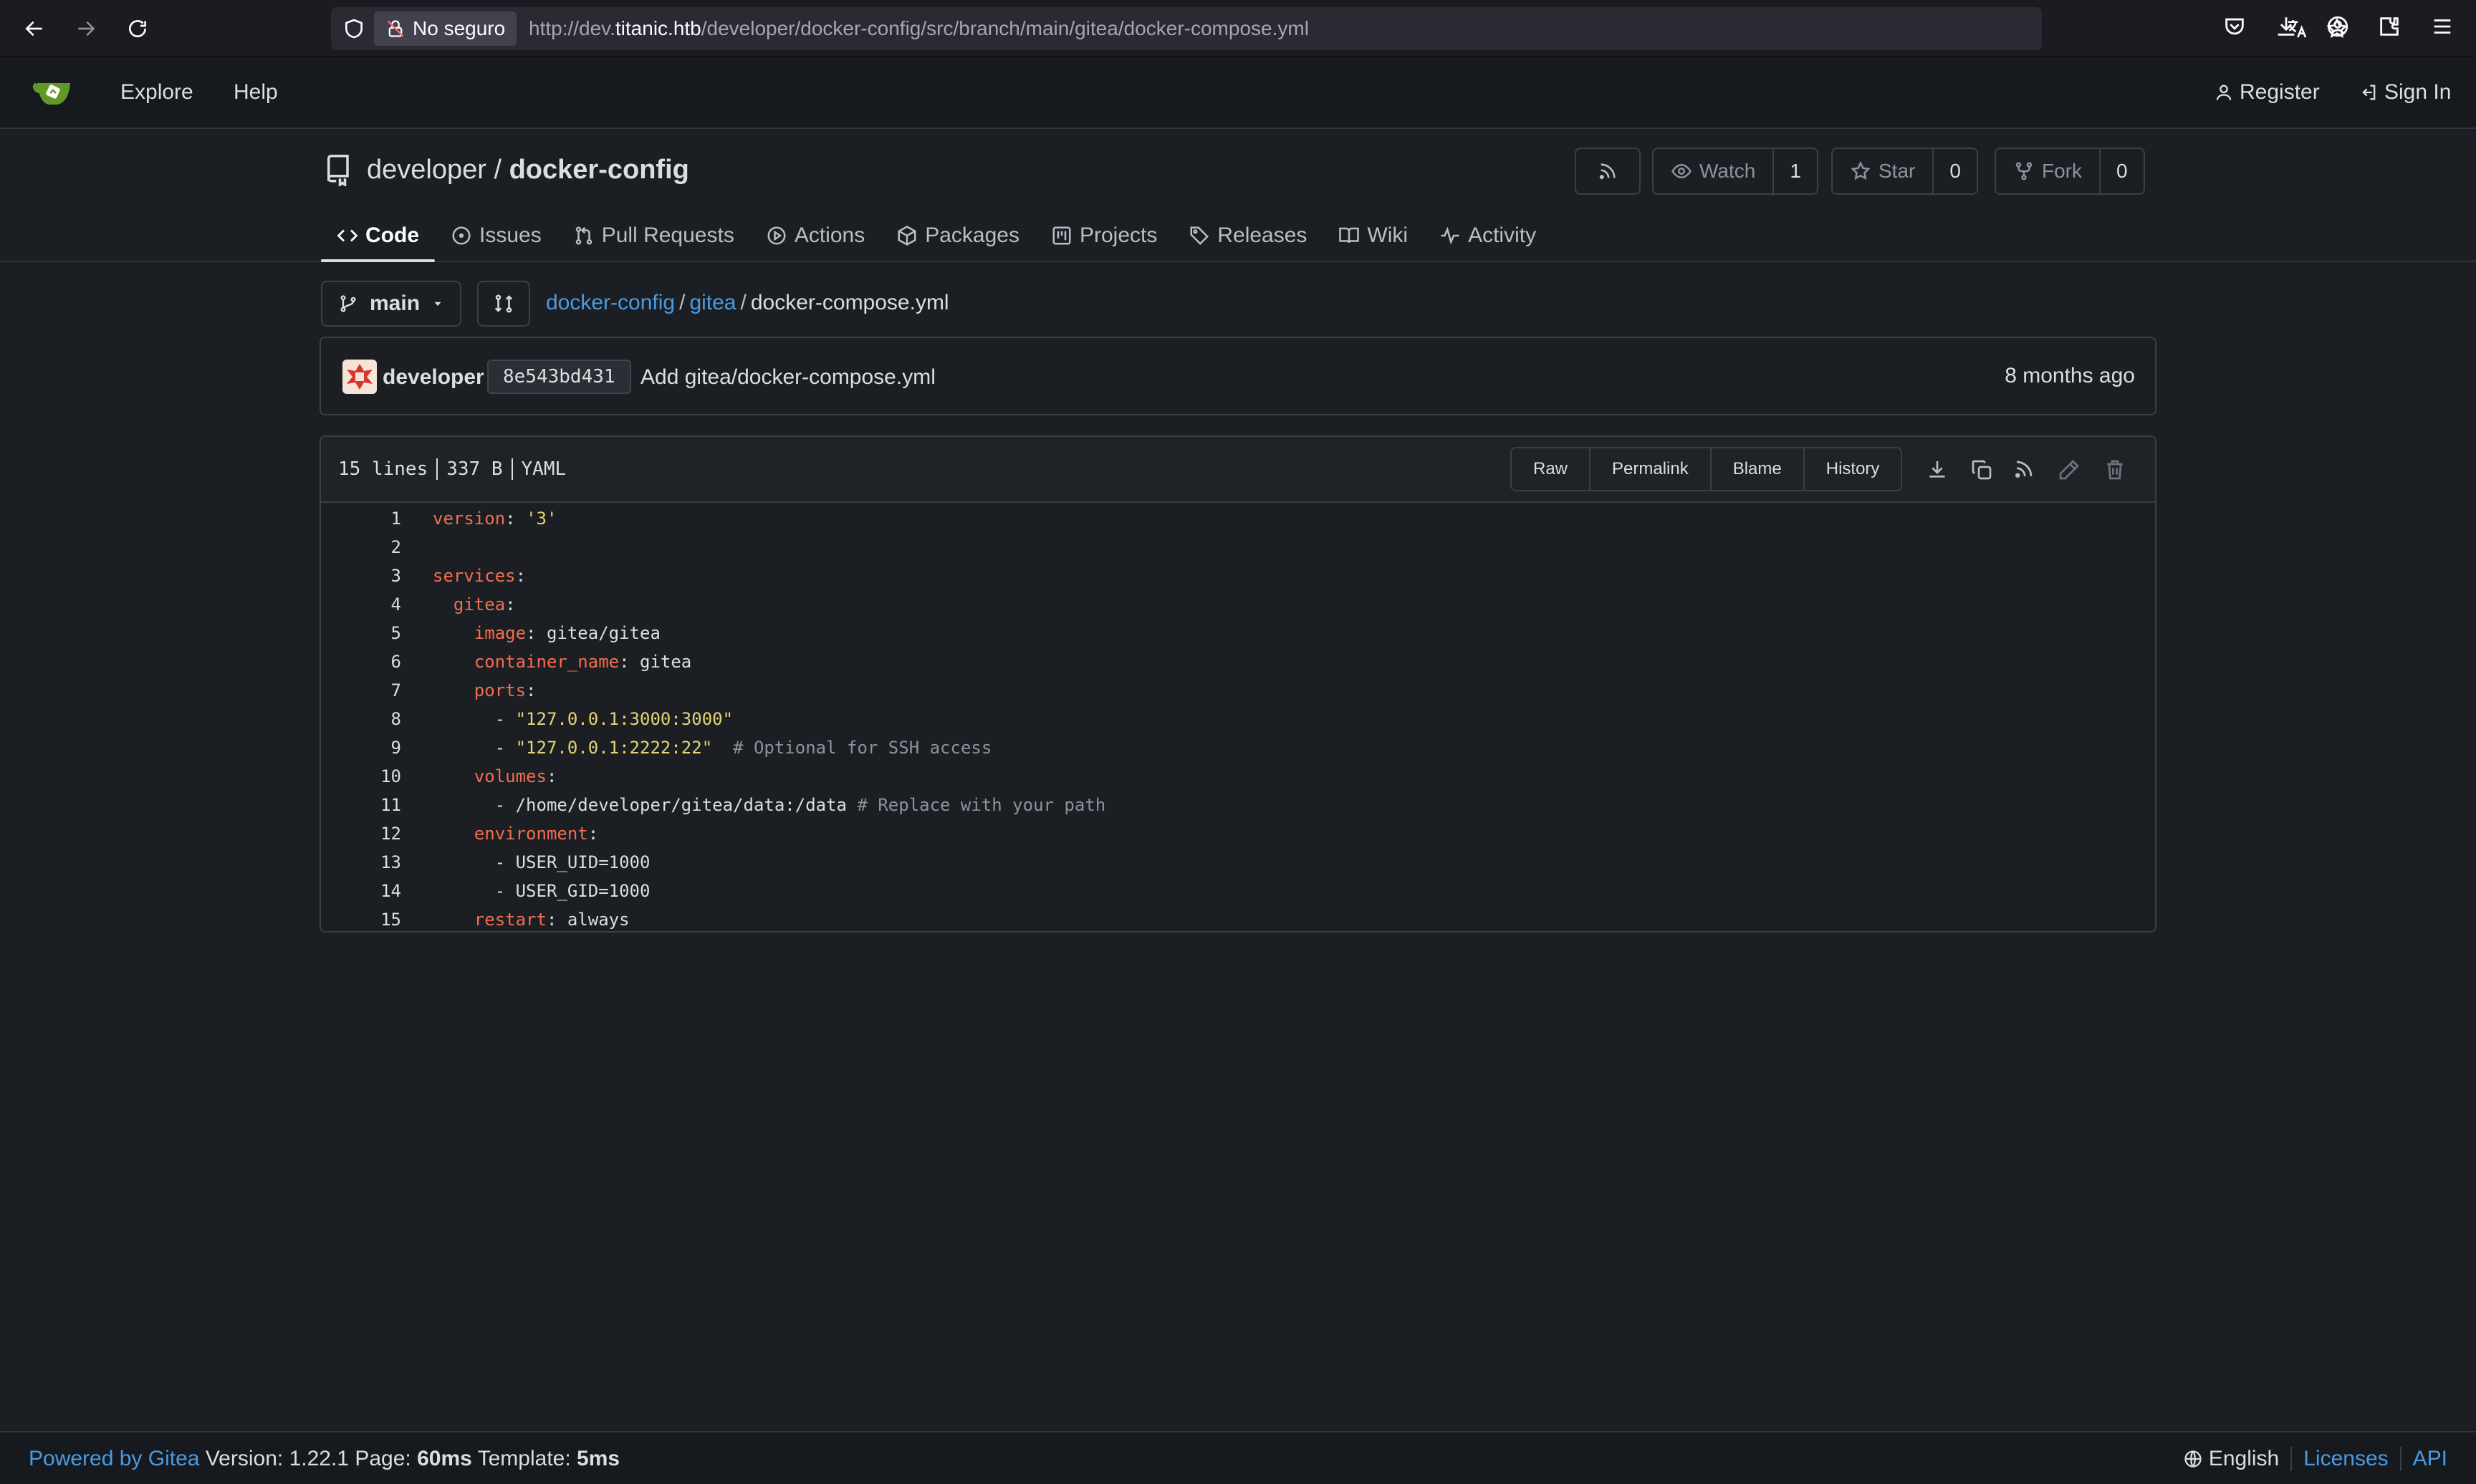 This screenshot has width=2476, height=1484. Describe the element at coordinates (496, 236) in the screenshot. I see `tab-issues: Issues` at that location.